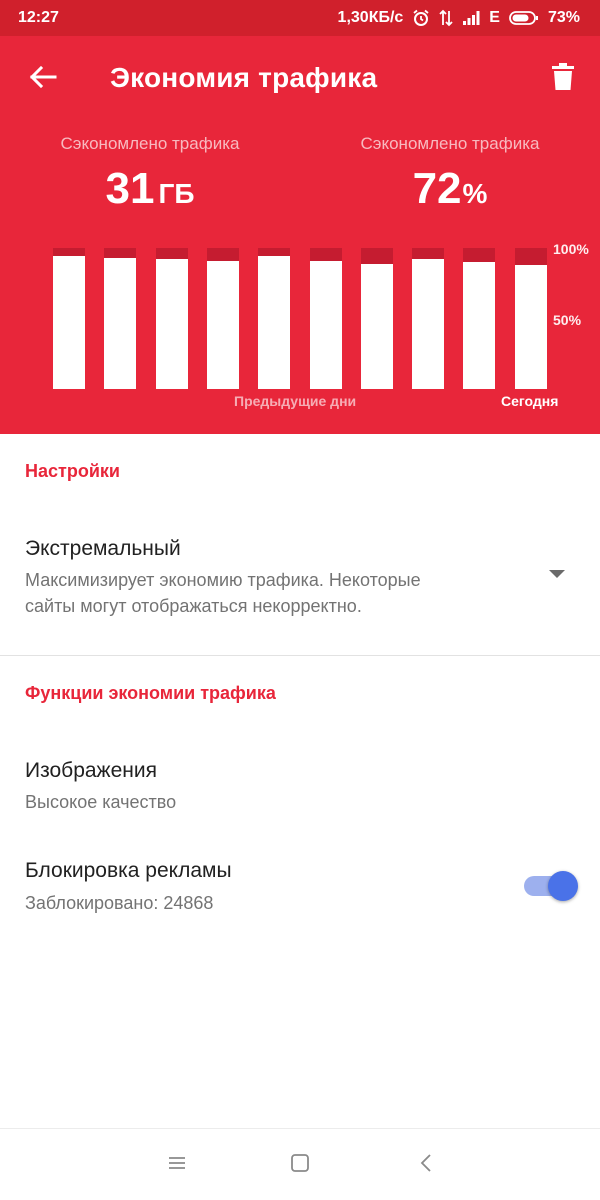 This screenshot has height=1200, width=600. Describe the element at coordinates (300, 18) in the screenshot. I see `status-bar: 12:27 1,30КБ/с E 73%` at that location.